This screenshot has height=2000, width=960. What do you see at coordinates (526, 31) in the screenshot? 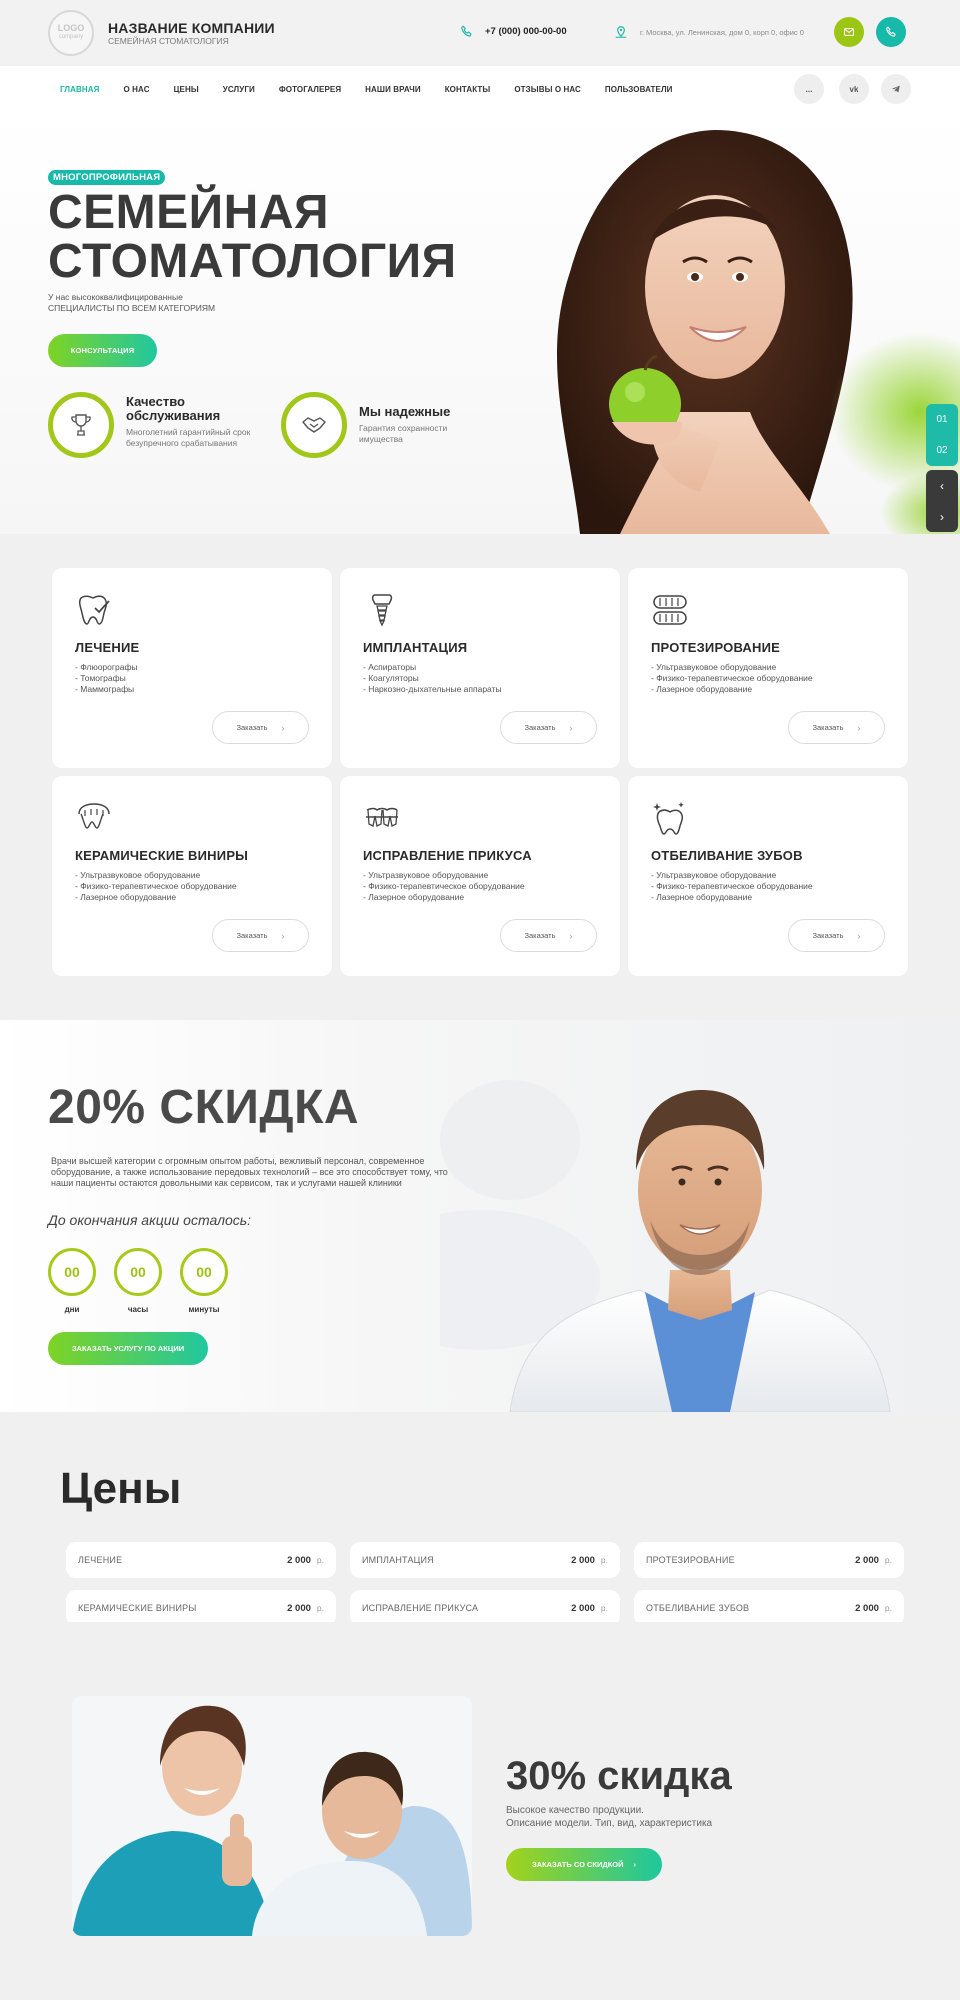
I see `phone-number: +7 (000) 000-00-00` at bounding box center [526, 31].